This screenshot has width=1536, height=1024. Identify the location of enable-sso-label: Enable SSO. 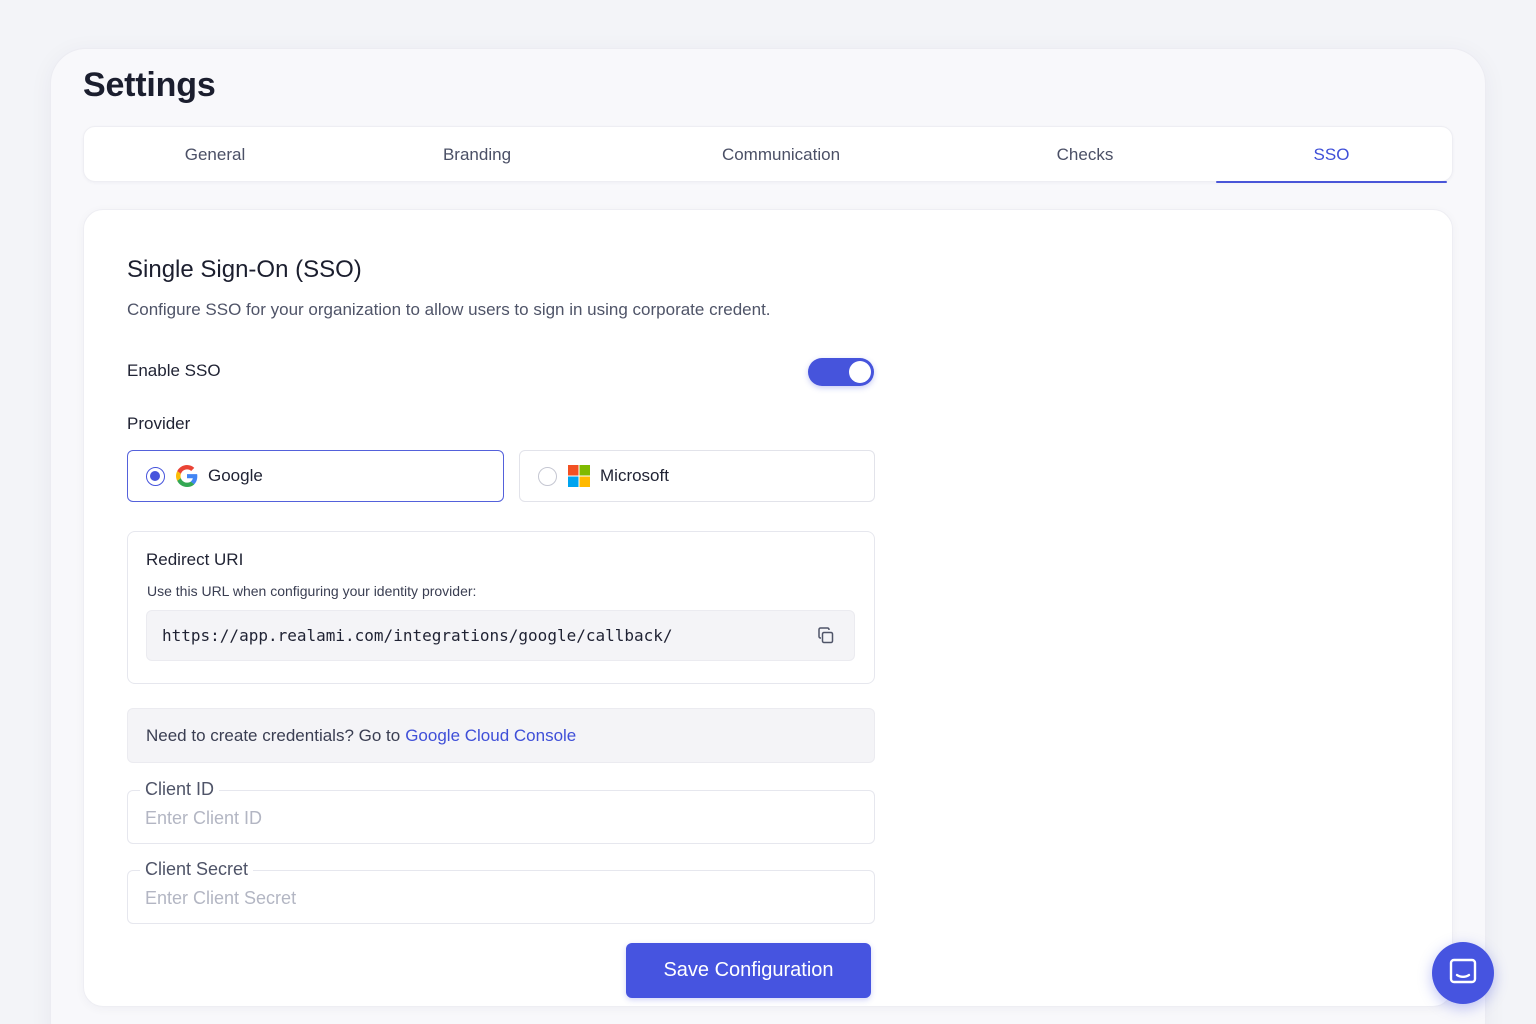
(174, 370).